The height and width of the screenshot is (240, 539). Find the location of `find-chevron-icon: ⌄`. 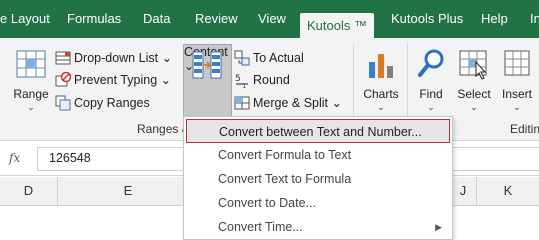

find-chevron-icon: ⌄ is located at coordinates (431, 107).